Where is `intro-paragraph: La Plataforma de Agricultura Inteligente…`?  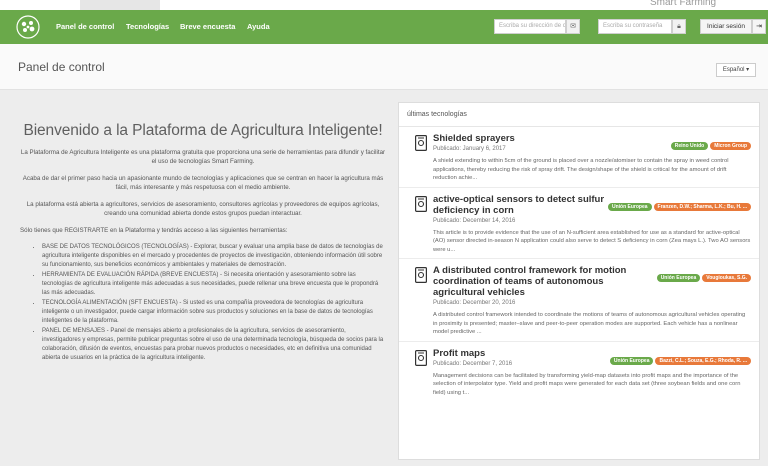 intro-paragraph: La Plataforma de Agricultura Inteligente… is located at coordinates (203, 157).